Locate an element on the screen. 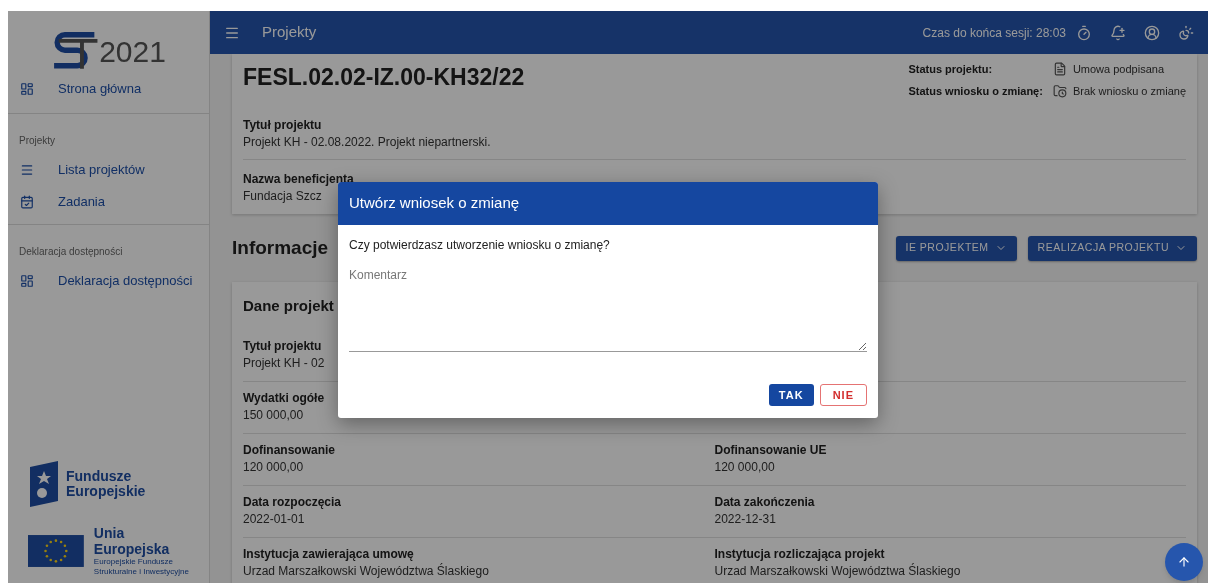 This screenshot has width=1208, height=583. status-label: Status projektu: is located at coordinates (951, 69).